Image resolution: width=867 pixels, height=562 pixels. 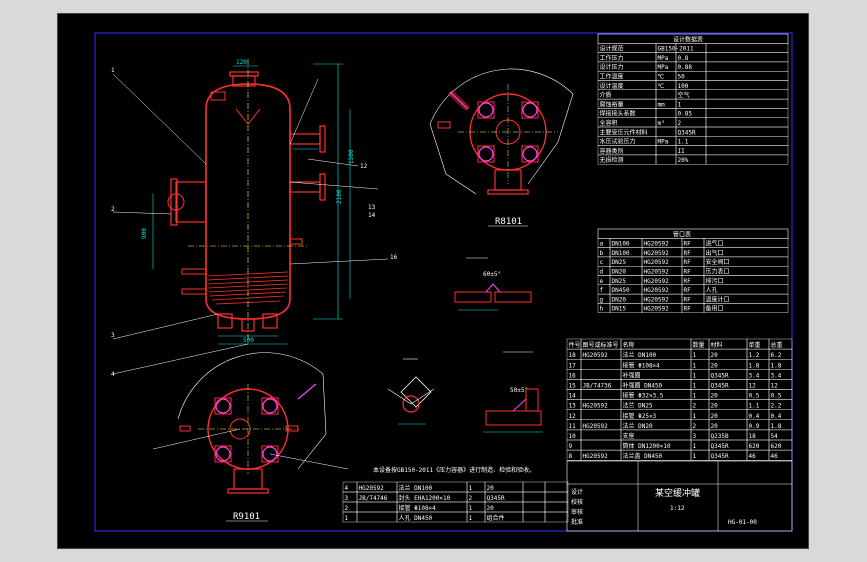 What do you see at coordinates (680, 123) in the screenshot?
I see `spec-cell-text: 2` at bounding box center [680, 123].